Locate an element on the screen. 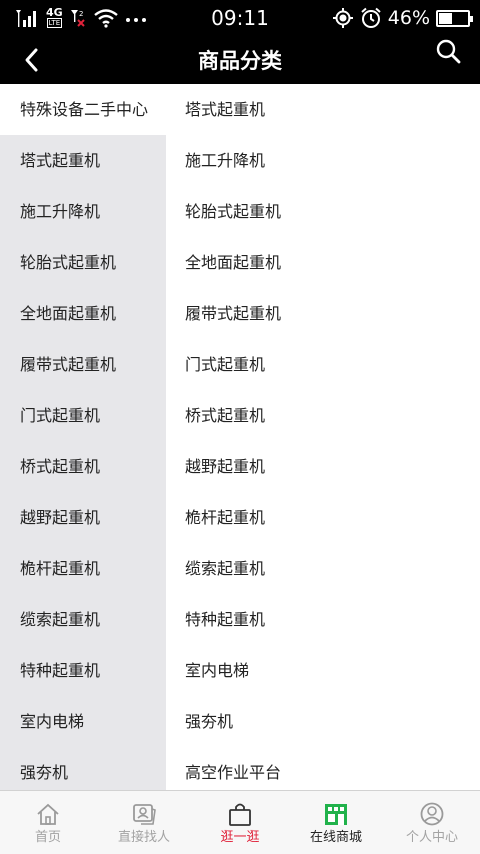  subcategory-item: 桅杆起重机 is located at coordinates (323, 517).